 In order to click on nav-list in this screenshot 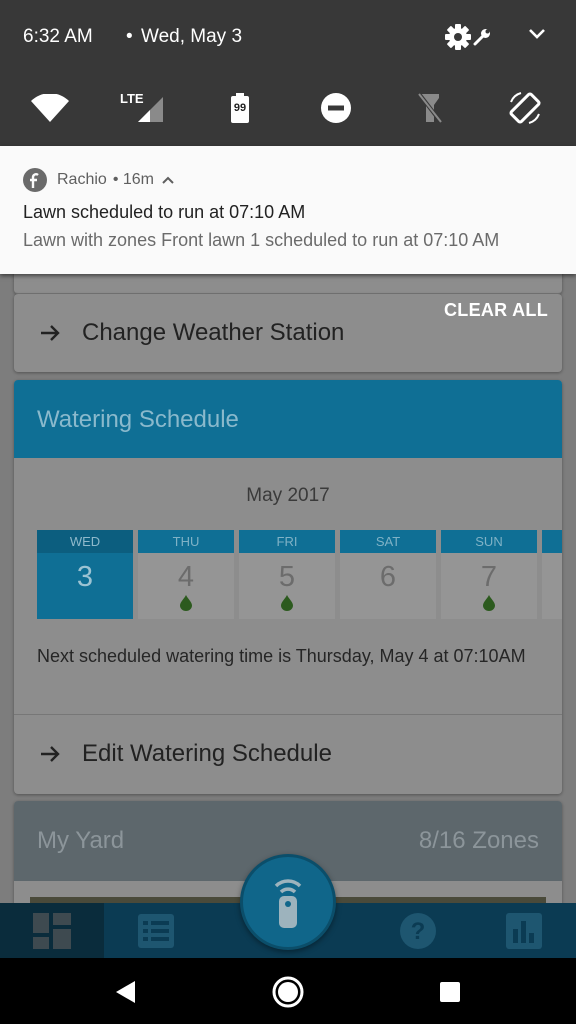, I will do `click(156, 930)`.